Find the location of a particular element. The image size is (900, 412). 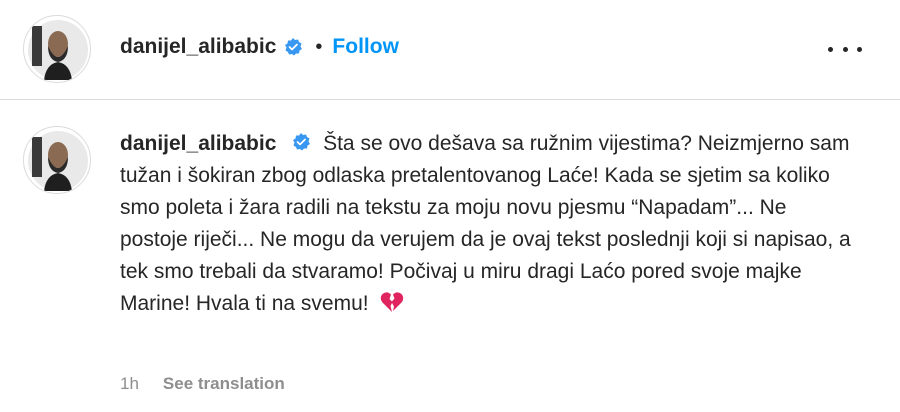

header-user-row: danijel_alibabic • Follow is located at coordinates (259, 47).